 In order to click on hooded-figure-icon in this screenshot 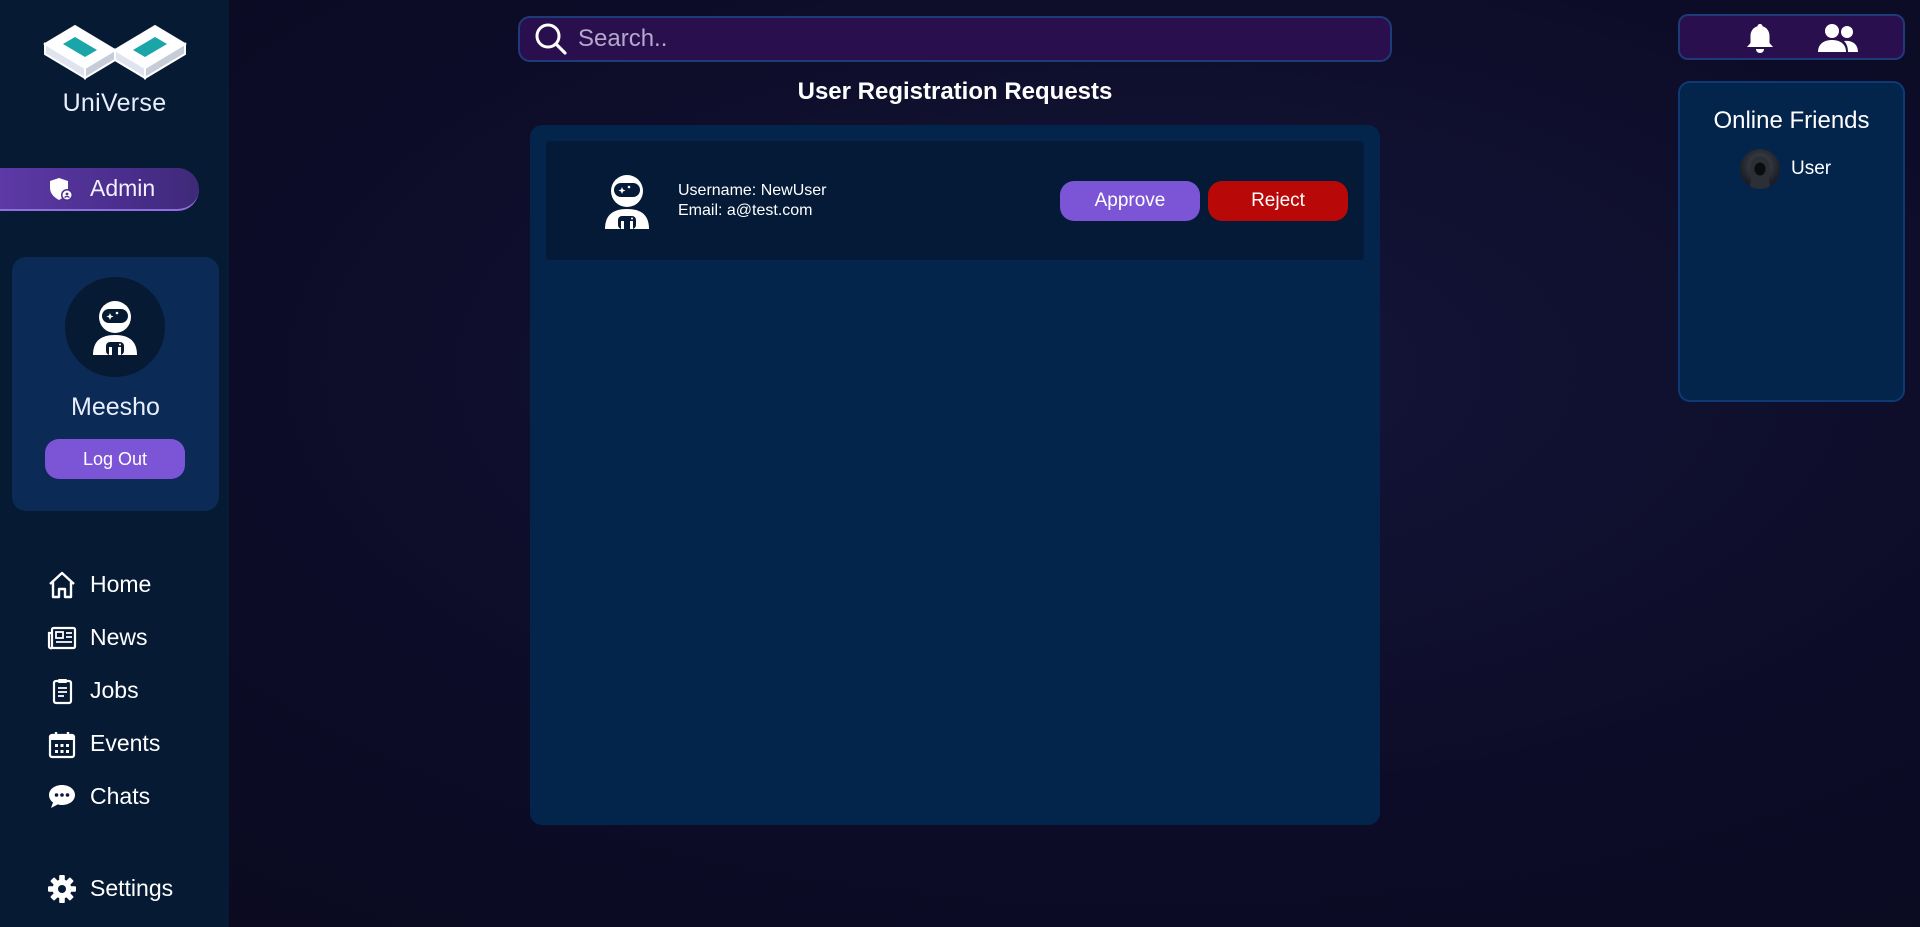, I will do `click(1760, 172)`.